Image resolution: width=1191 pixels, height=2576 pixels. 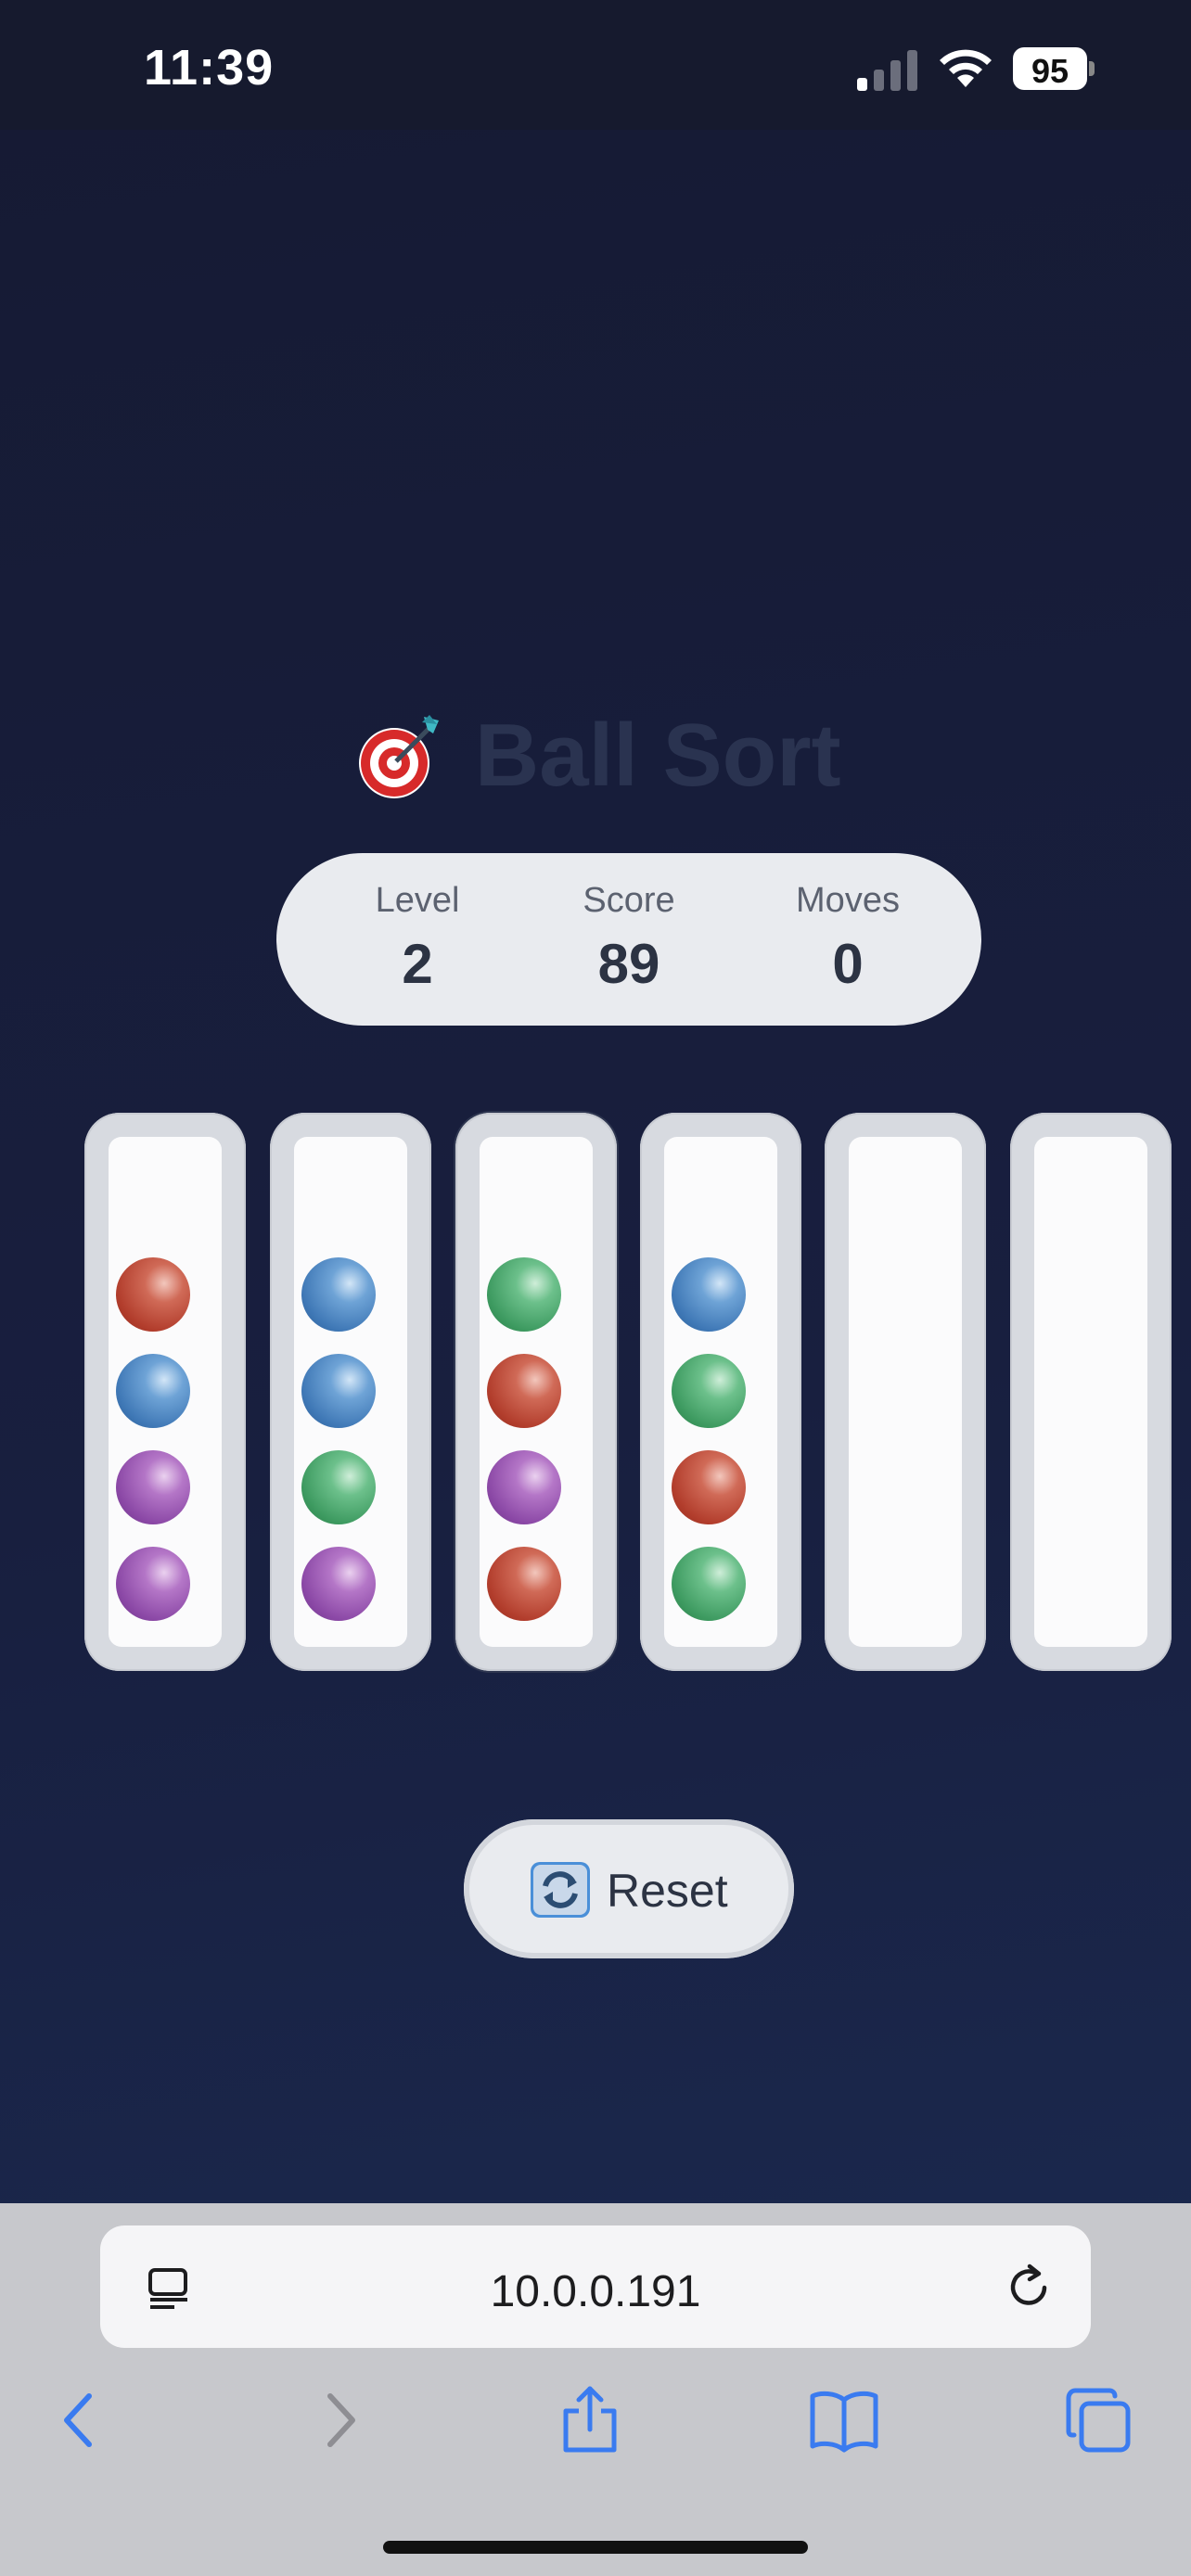 What do you see at coordinates (399, 756) in the screenshot?
I see `target-dart-icon` at bounding box center [399, 756].